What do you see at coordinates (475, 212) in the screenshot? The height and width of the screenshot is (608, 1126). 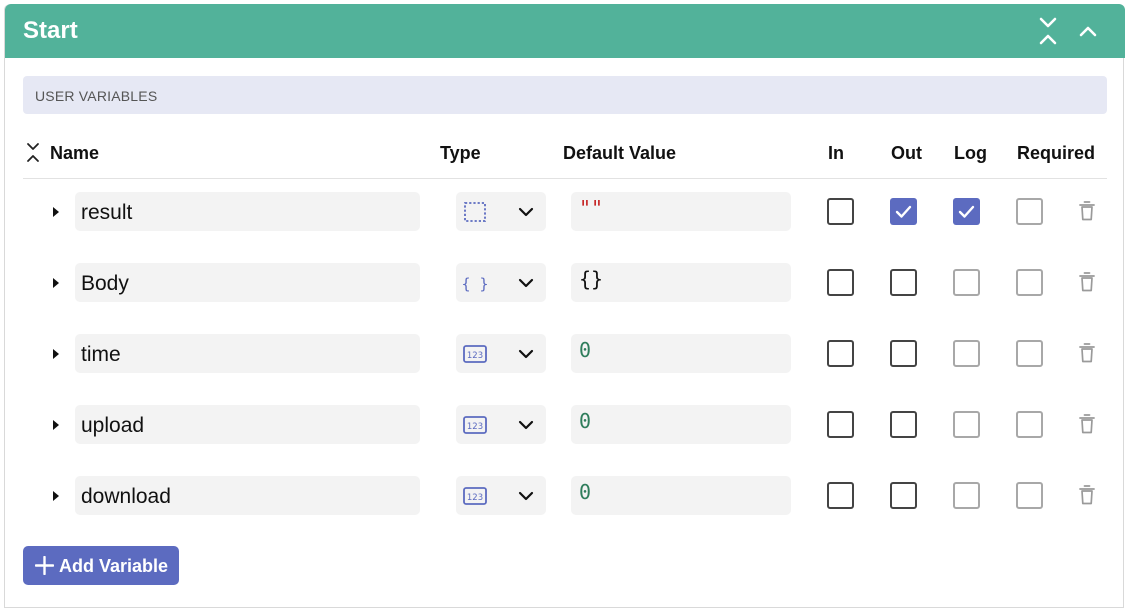 I see `any-type-icon` at bounding box center [475, 212].